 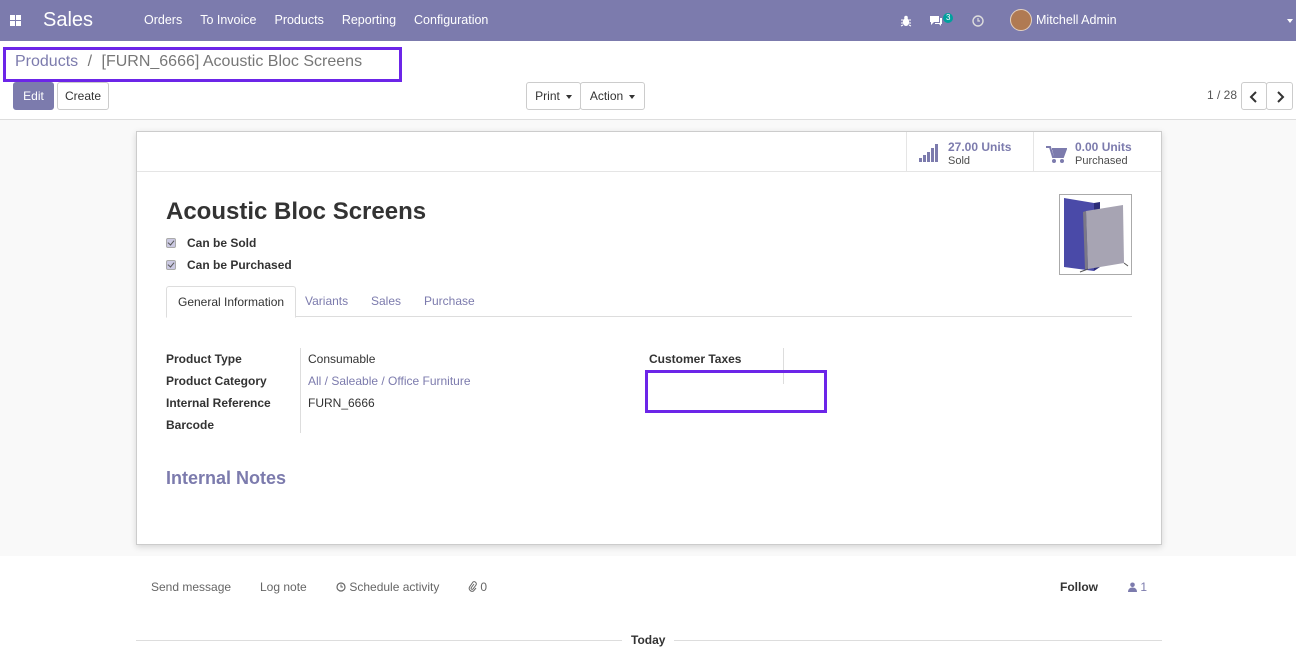 I want to click on highlight-box-customer-taxes, so click(x=736, y=391).